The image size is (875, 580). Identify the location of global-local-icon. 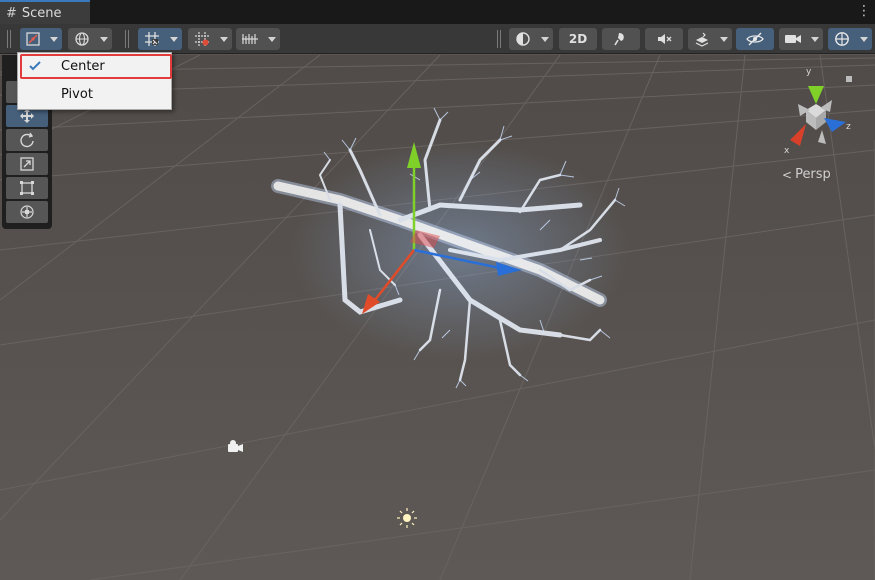
(82, 39).